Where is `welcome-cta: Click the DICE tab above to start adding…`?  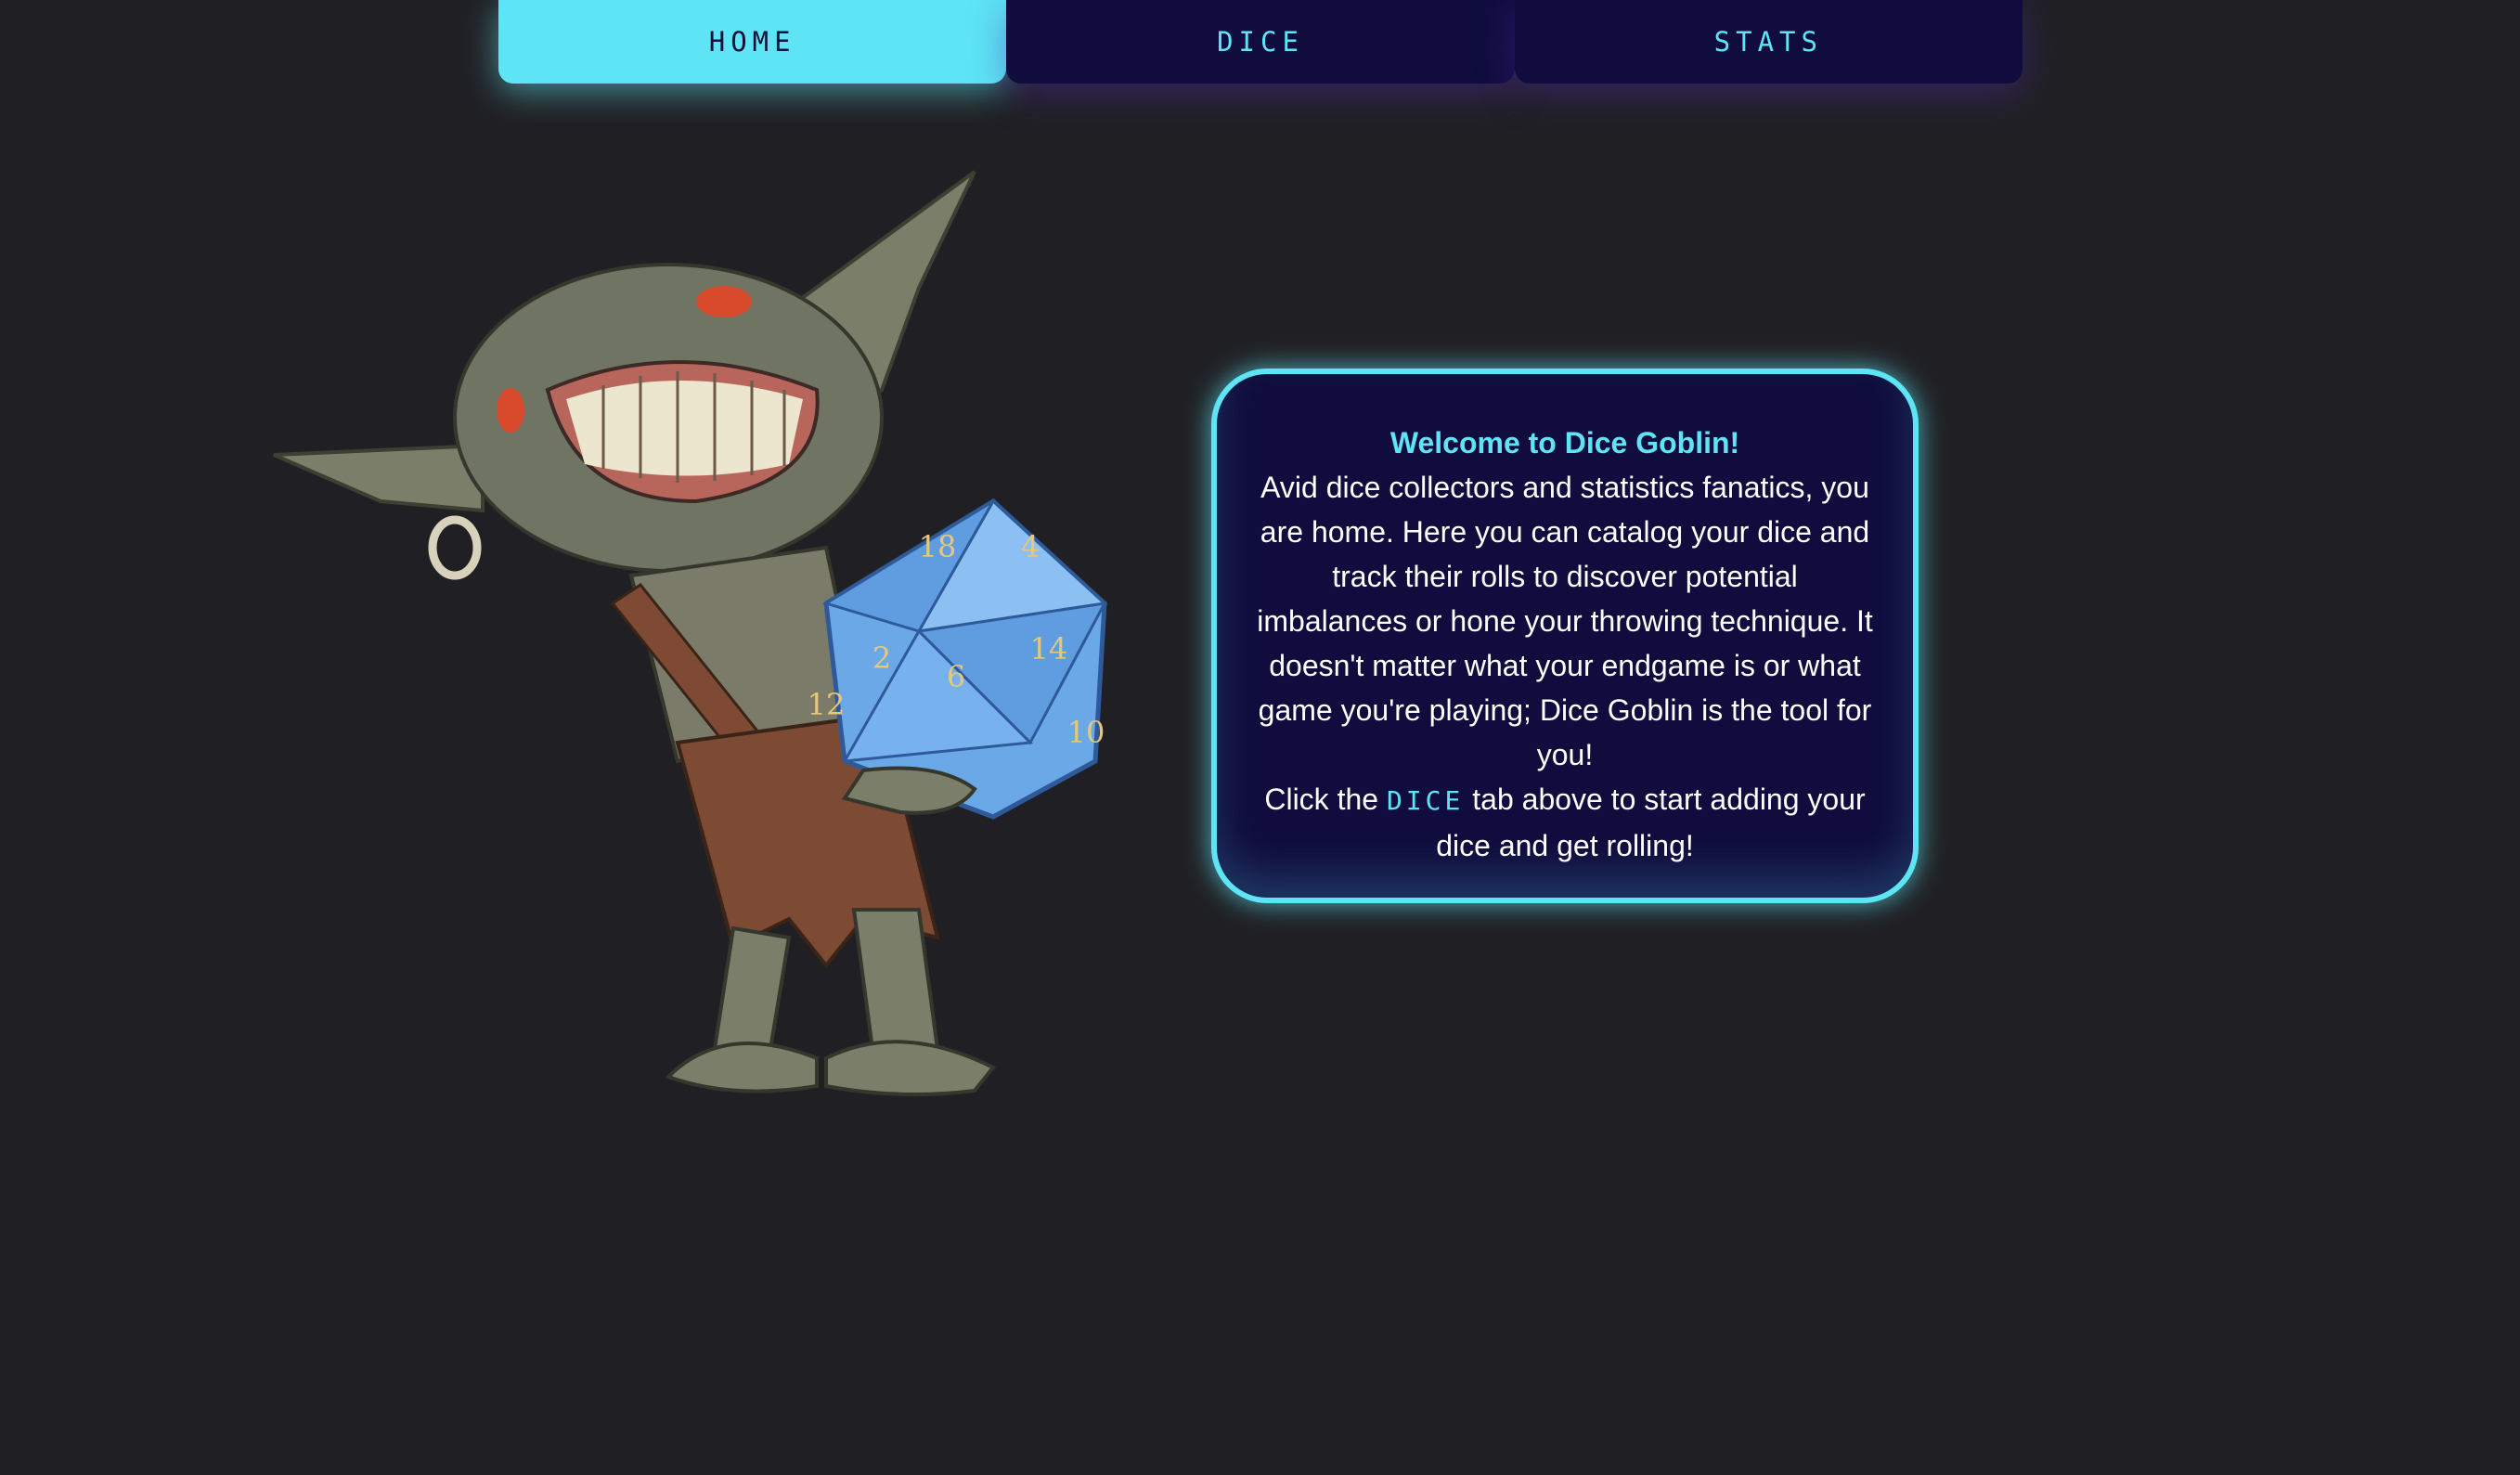 welcome-cta: Click the DICE tab above to start adding… is located at coordinates (1565, 822).